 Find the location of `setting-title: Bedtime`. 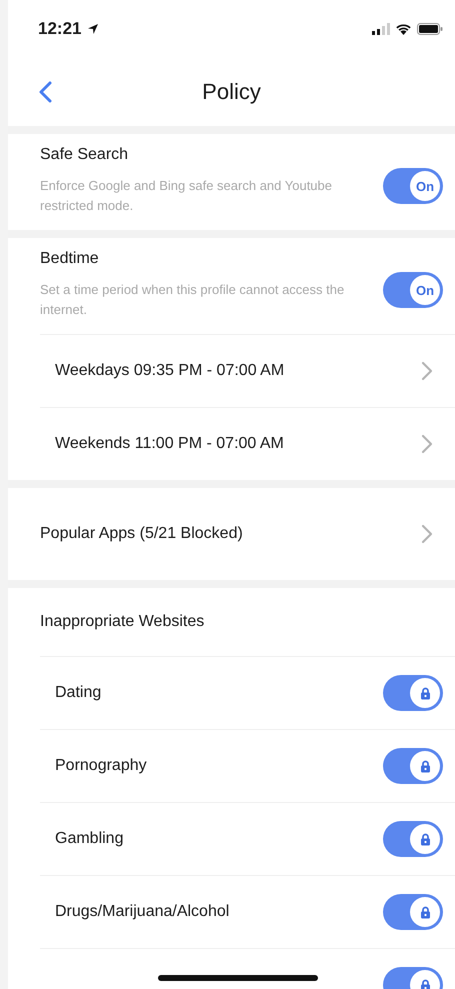

setting-title: Bedtime is located at coordinates (70, 259).